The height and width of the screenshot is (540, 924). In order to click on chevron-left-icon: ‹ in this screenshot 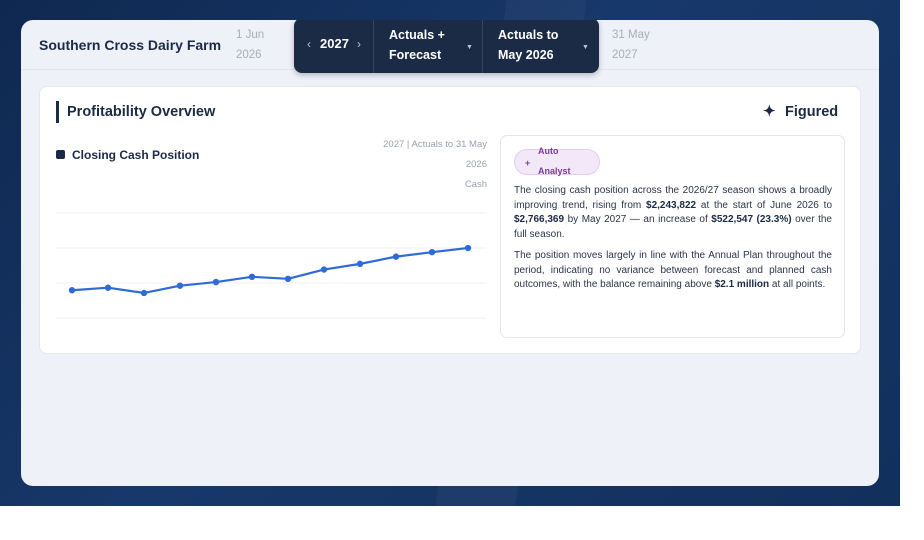, I will do `click(309, 44)`.